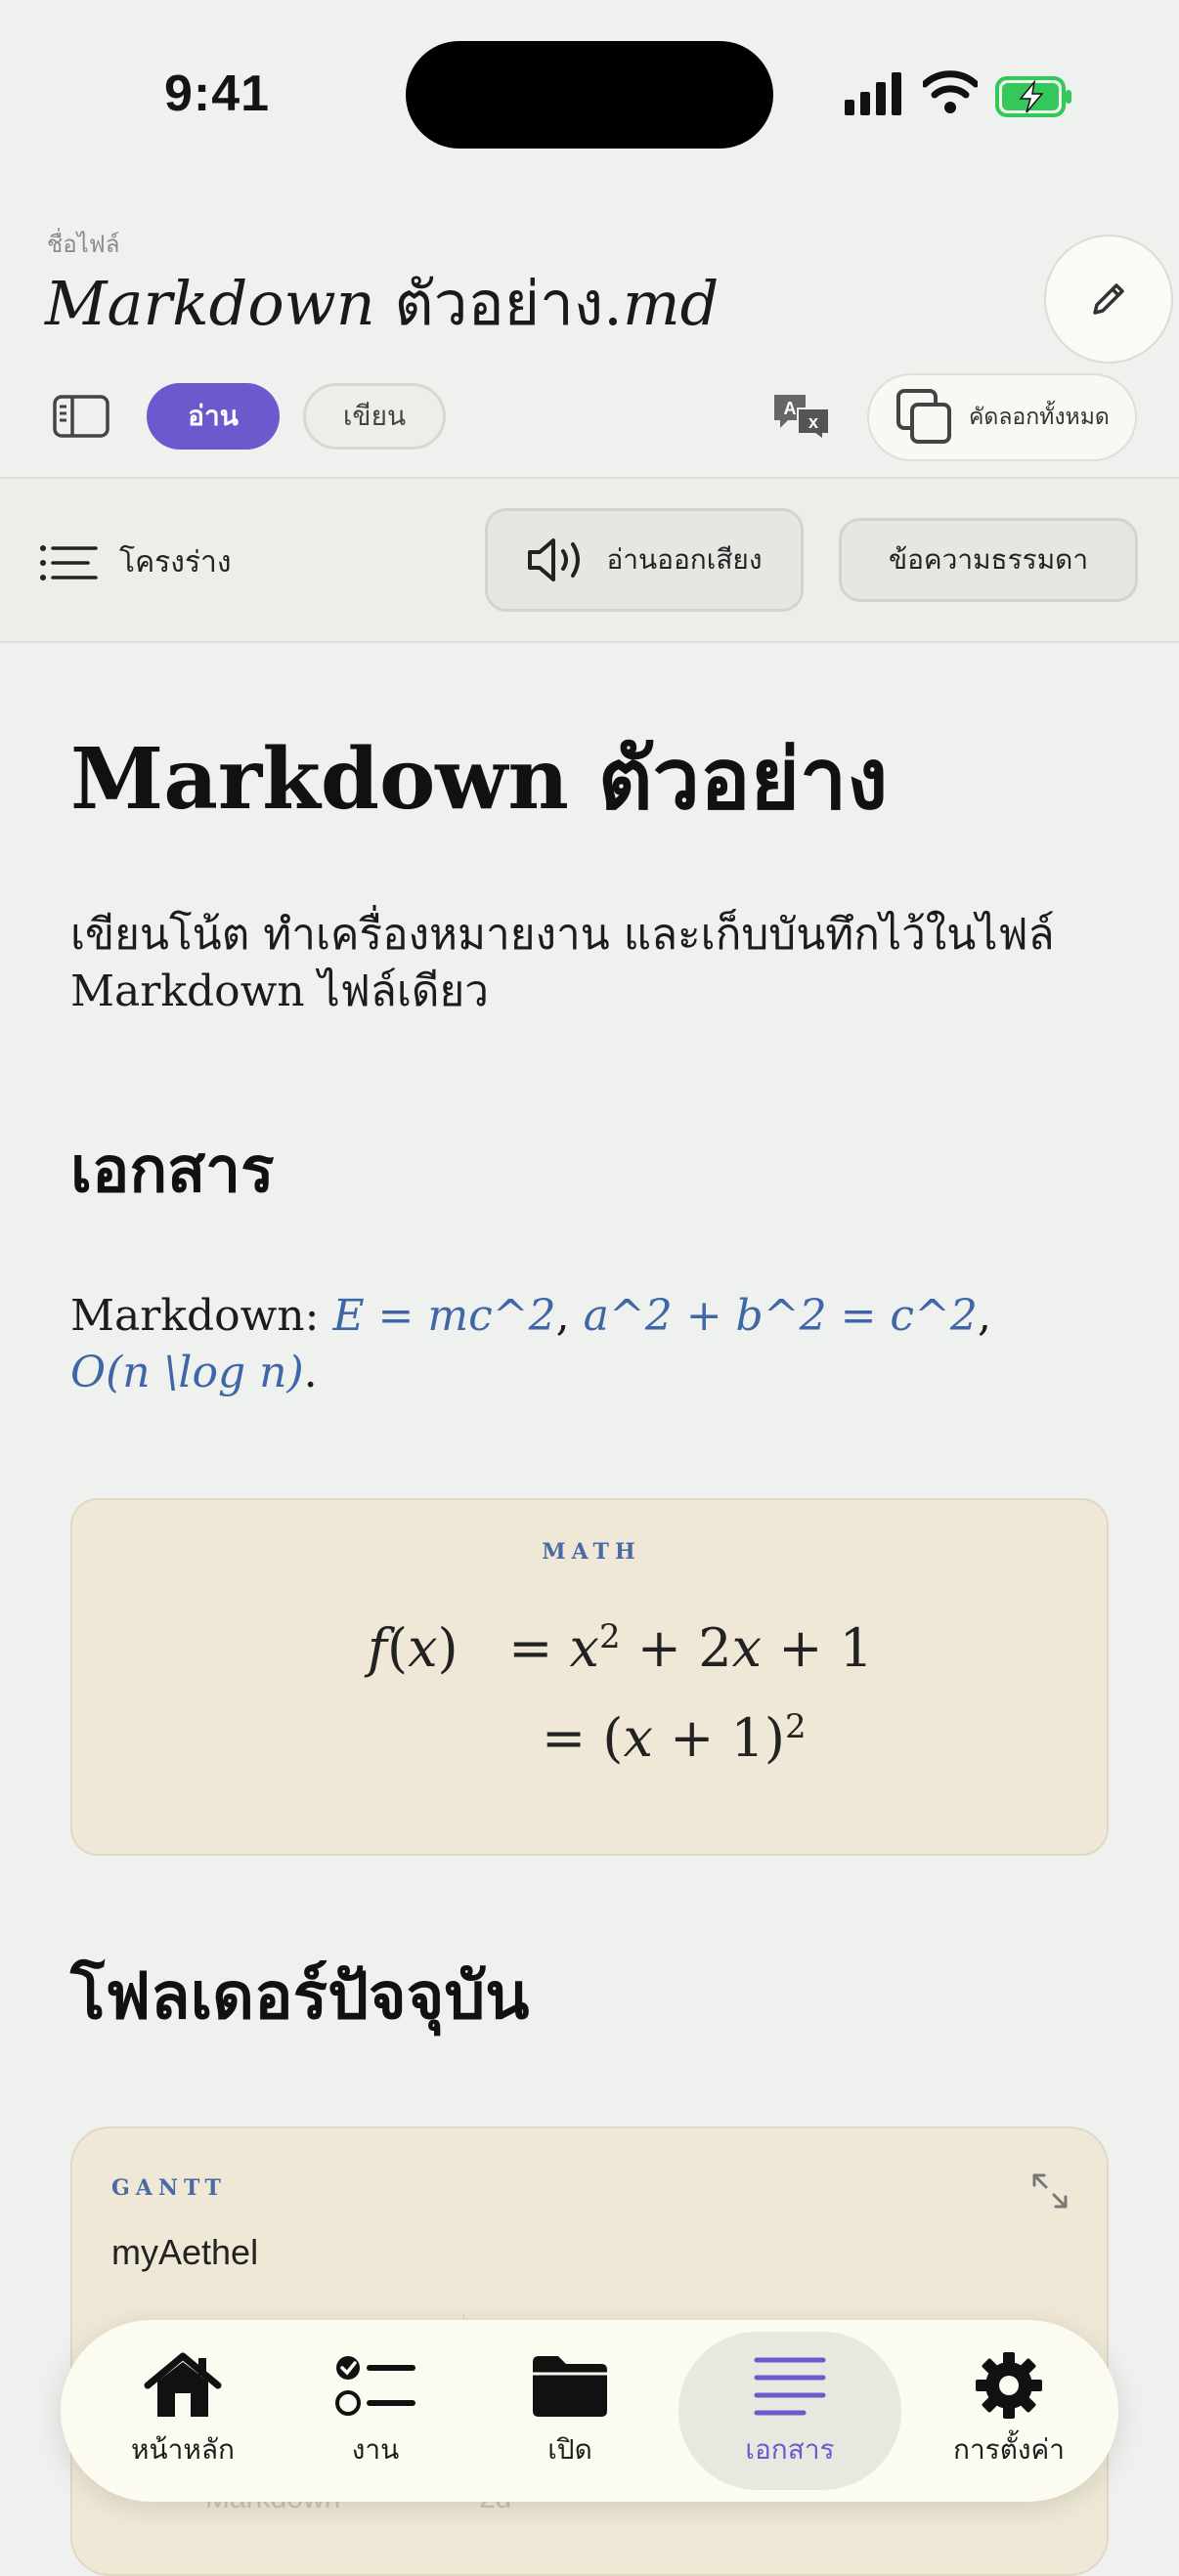 This screenshot has height=2576, width=1179. Describe the element at coordinates (1039, 418) in the screenshot. I see `copy-all-label: คัดลอกทั้งหมด` at that location.